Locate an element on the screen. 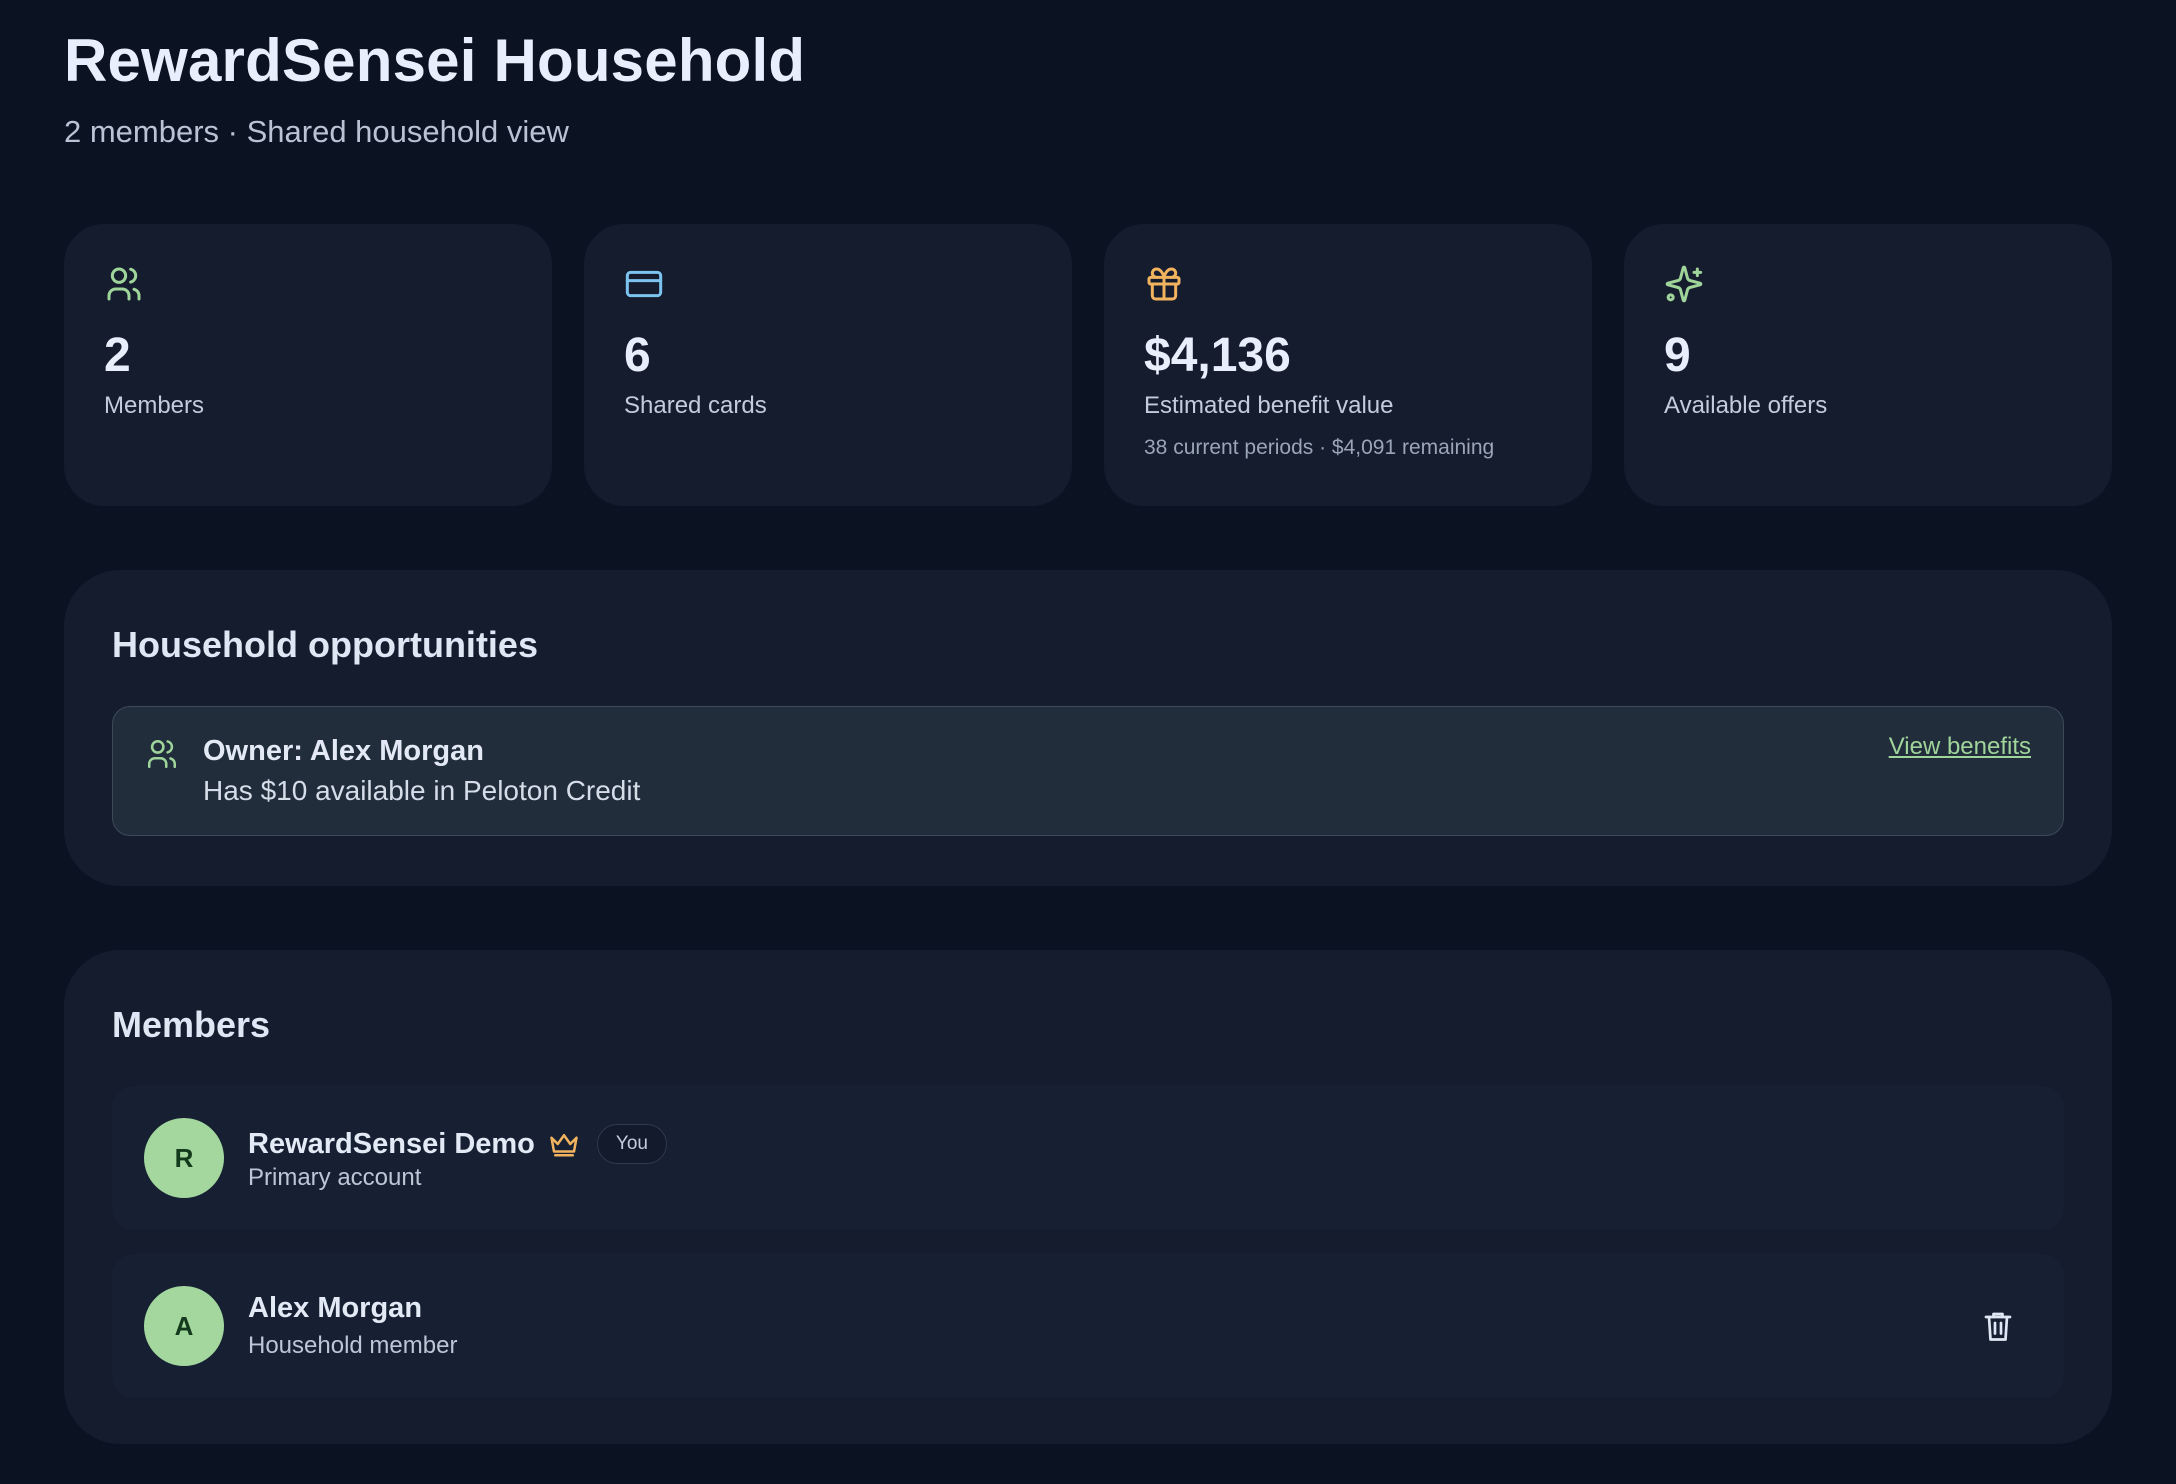  stat-label-benefit: Estimated benefit value is located at coordinates (1269, 405).